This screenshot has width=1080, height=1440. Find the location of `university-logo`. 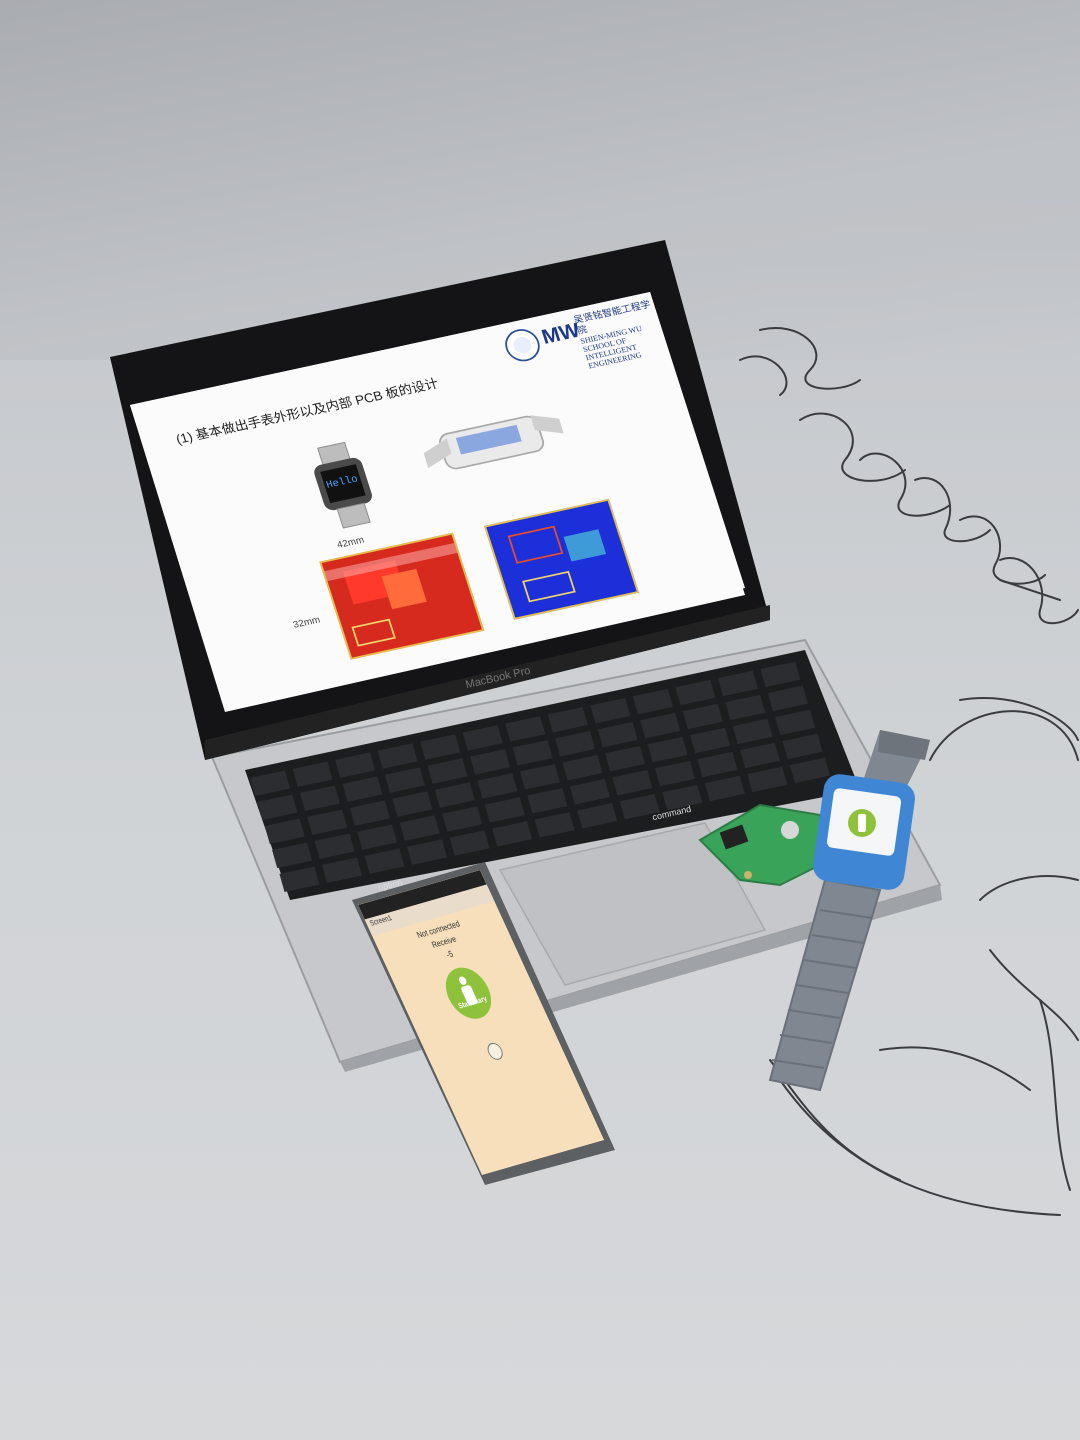

university-logo is located at coordinates (522, 345).